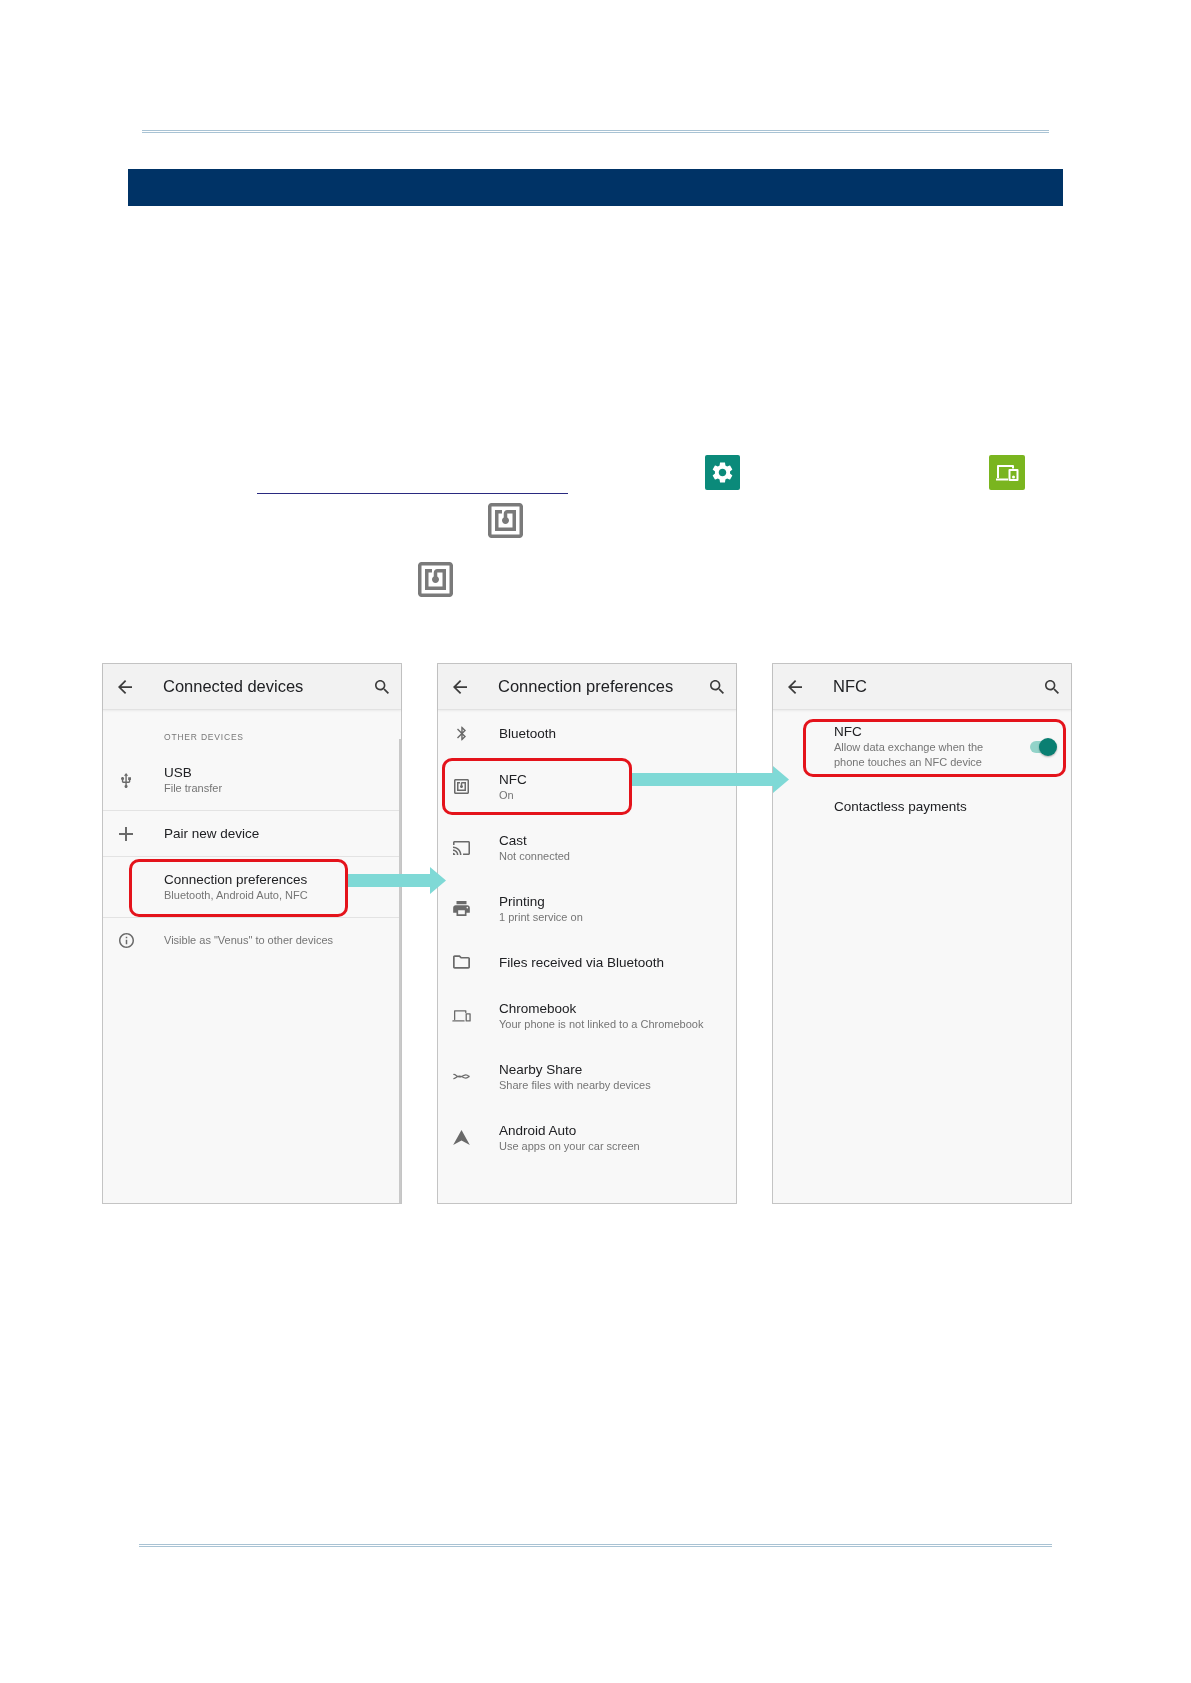 This screenshot has height=1683, width=1191. I want to click on item-title: Files received via Bluetooth, so click(582, 962).